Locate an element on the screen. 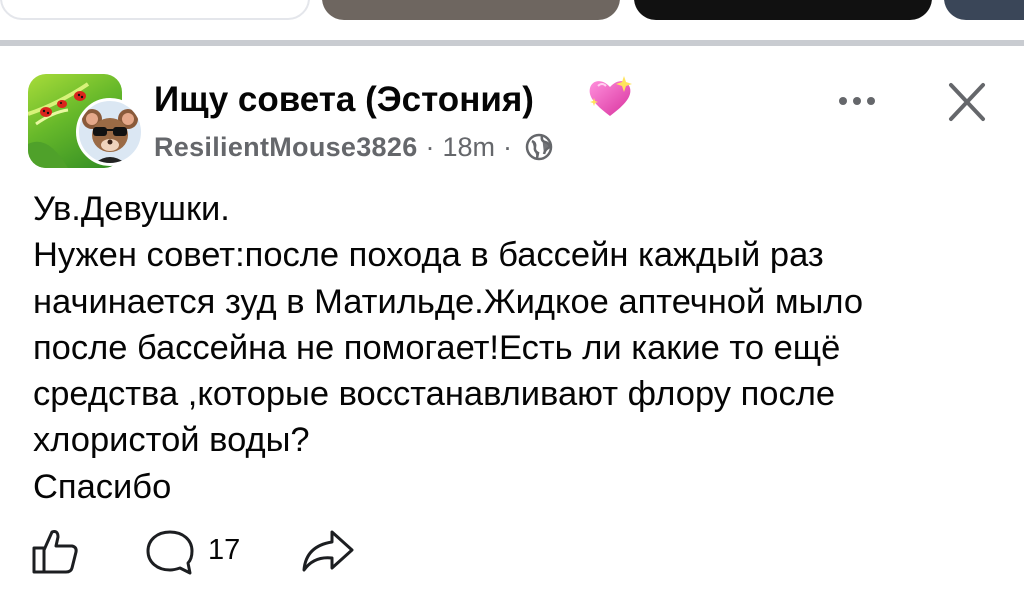 The image size is (1024, 604). like-icon is located at coordinates (55, 551).